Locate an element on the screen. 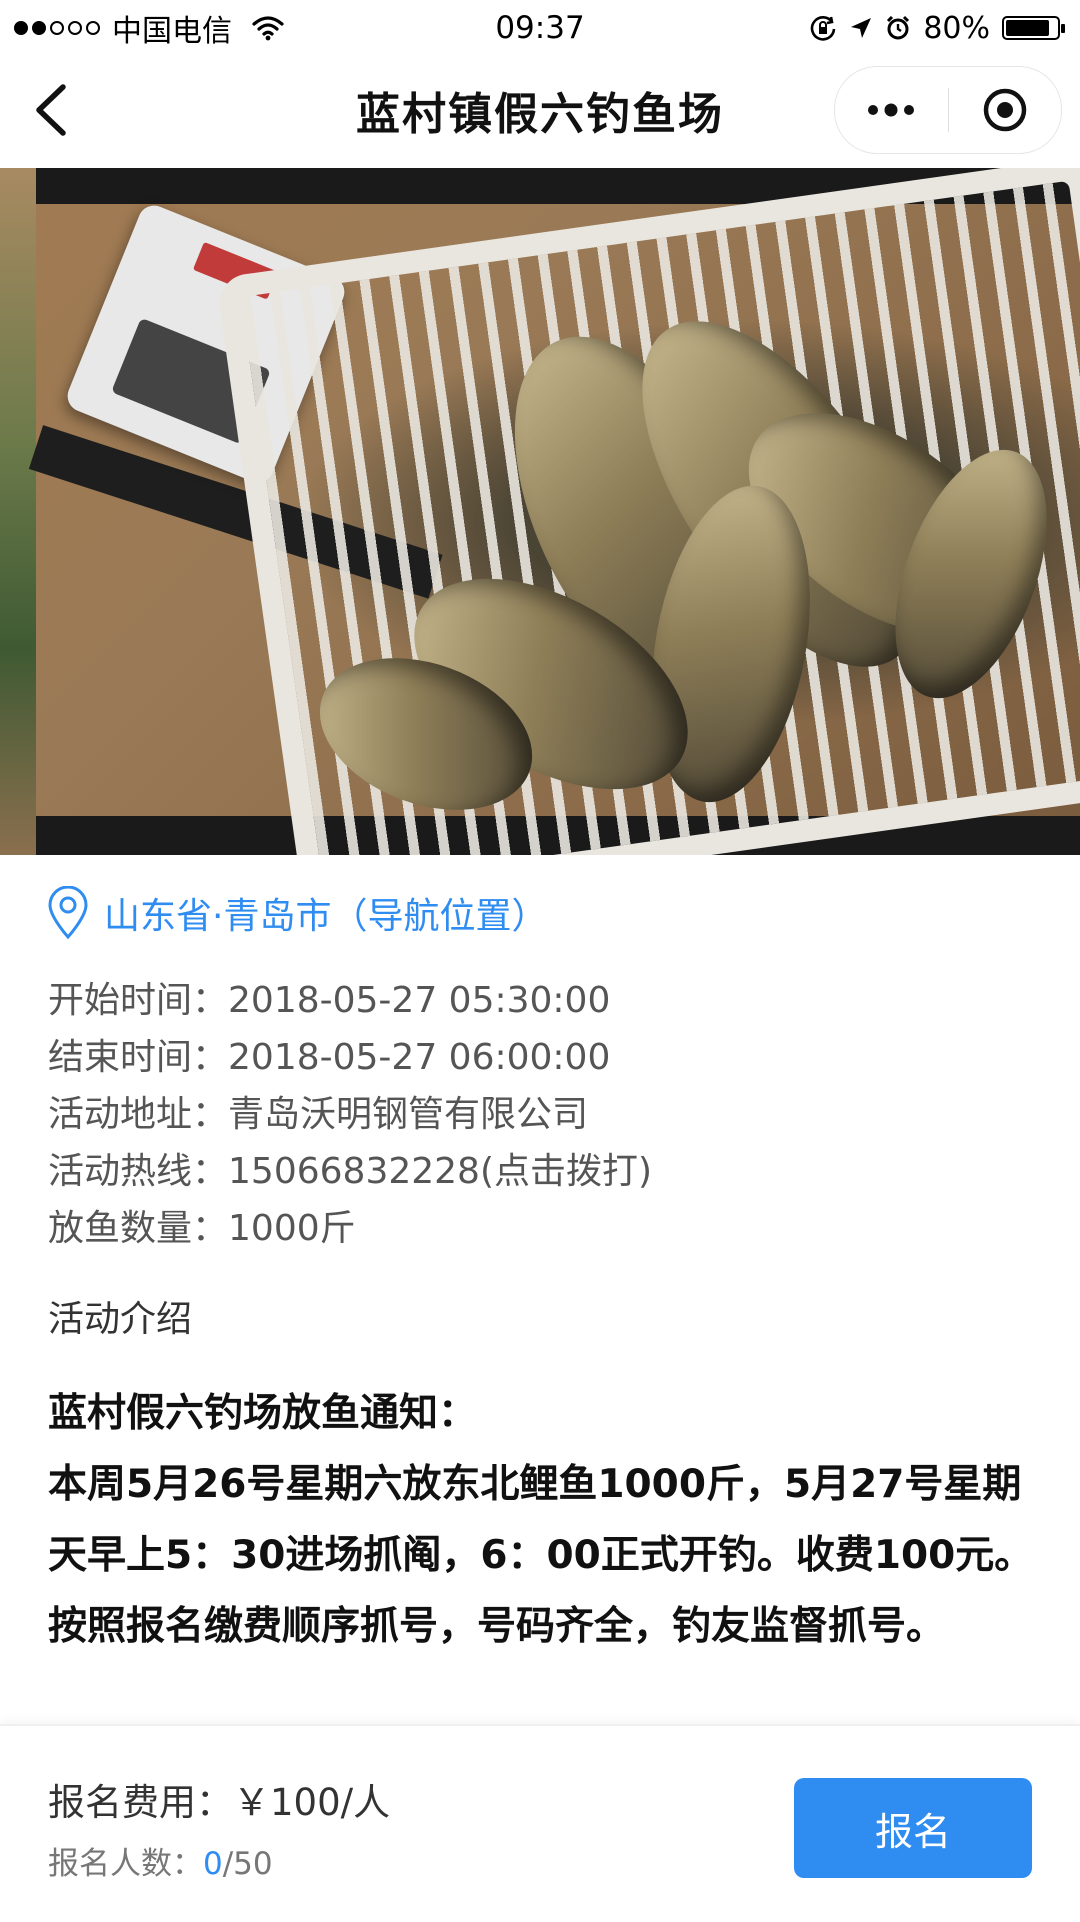  address-row: 活动地址：青岛沃明钢管有限公司 is located at coordinates (350, 1114).